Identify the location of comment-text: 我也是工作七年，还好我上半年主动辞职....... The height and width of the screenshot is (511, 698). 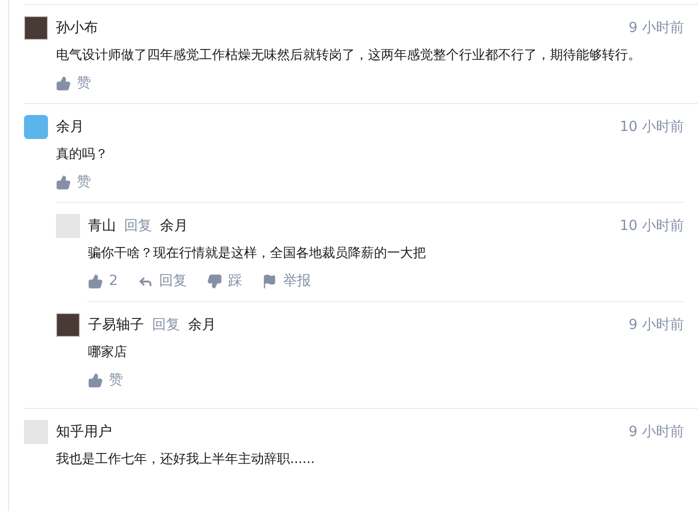
(186, 460).